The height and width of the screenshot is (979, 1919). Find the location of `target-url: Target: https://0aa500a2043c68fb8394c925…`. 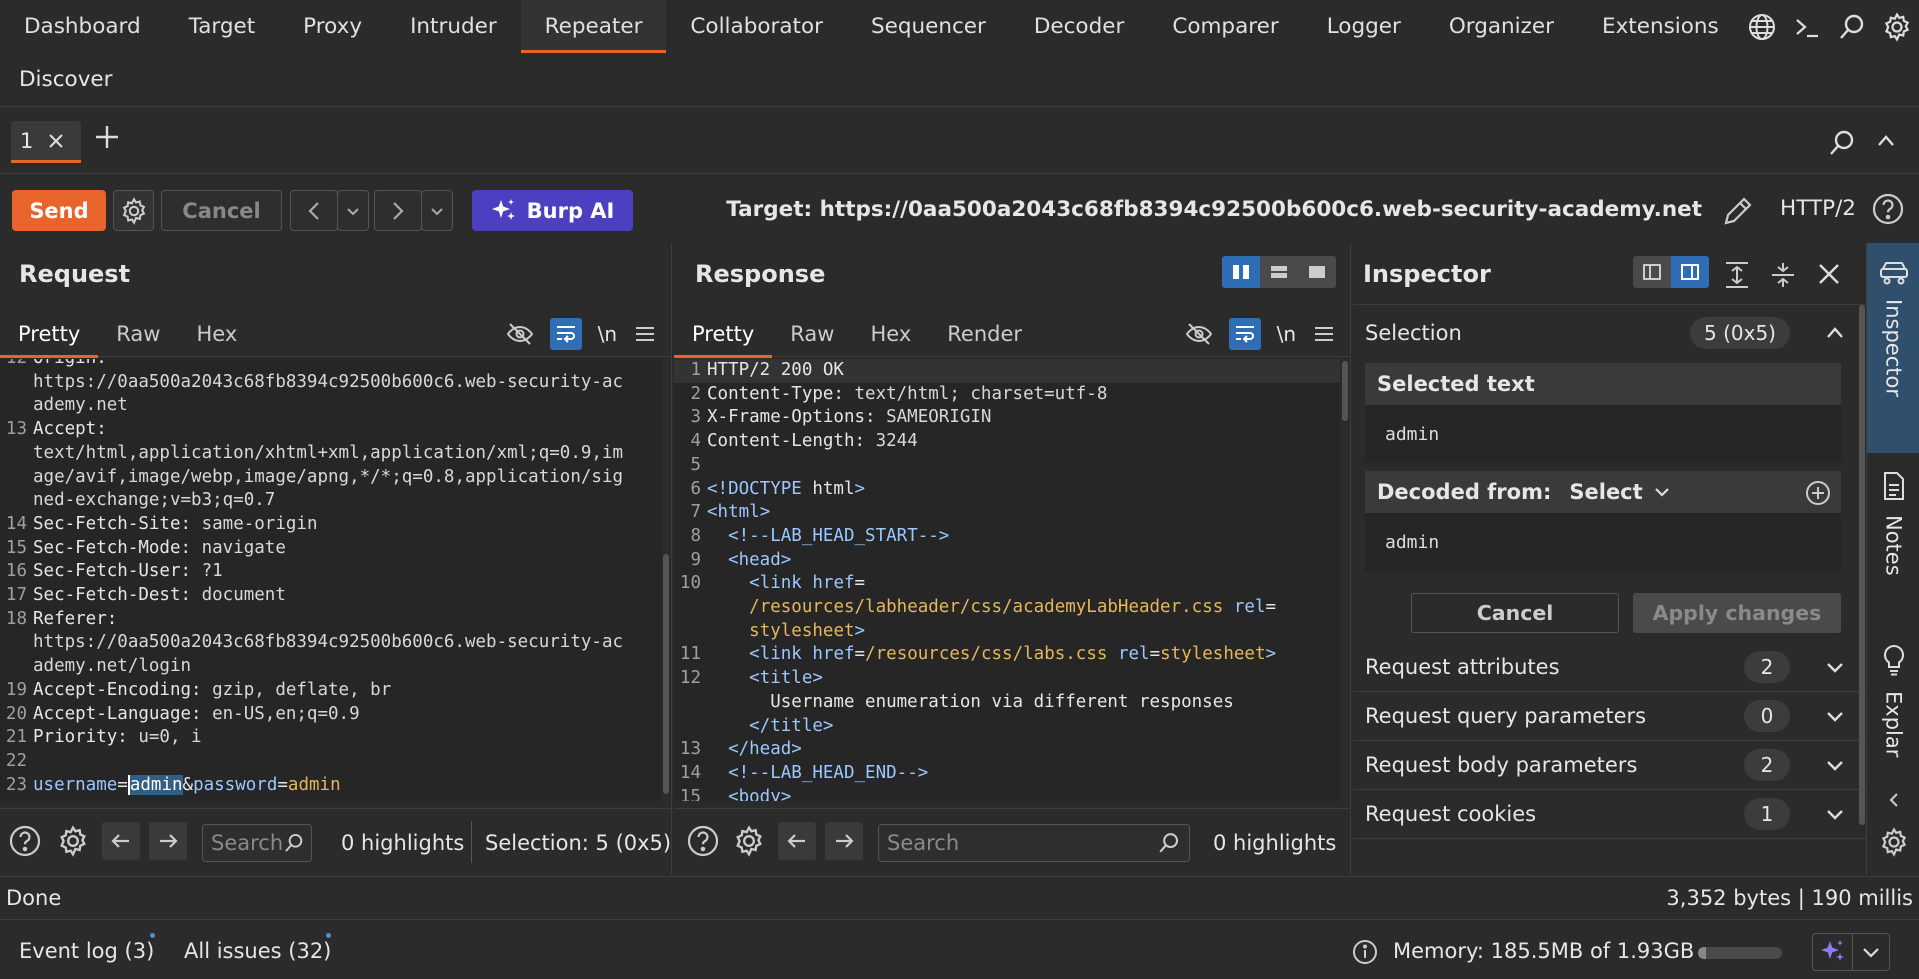

target-url: Target: https://0aa500a2043c68fb8394c925… is located at coordinates (1214, 209).